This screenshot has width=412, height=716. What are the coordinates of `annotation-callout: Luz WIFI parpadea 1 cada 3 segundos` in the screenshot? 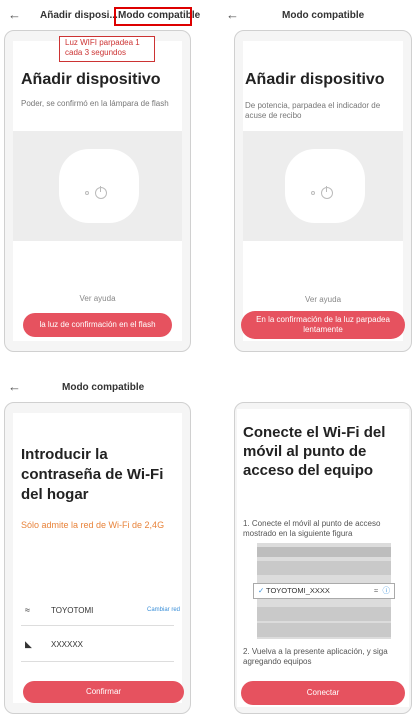 It's located at (107, 49).